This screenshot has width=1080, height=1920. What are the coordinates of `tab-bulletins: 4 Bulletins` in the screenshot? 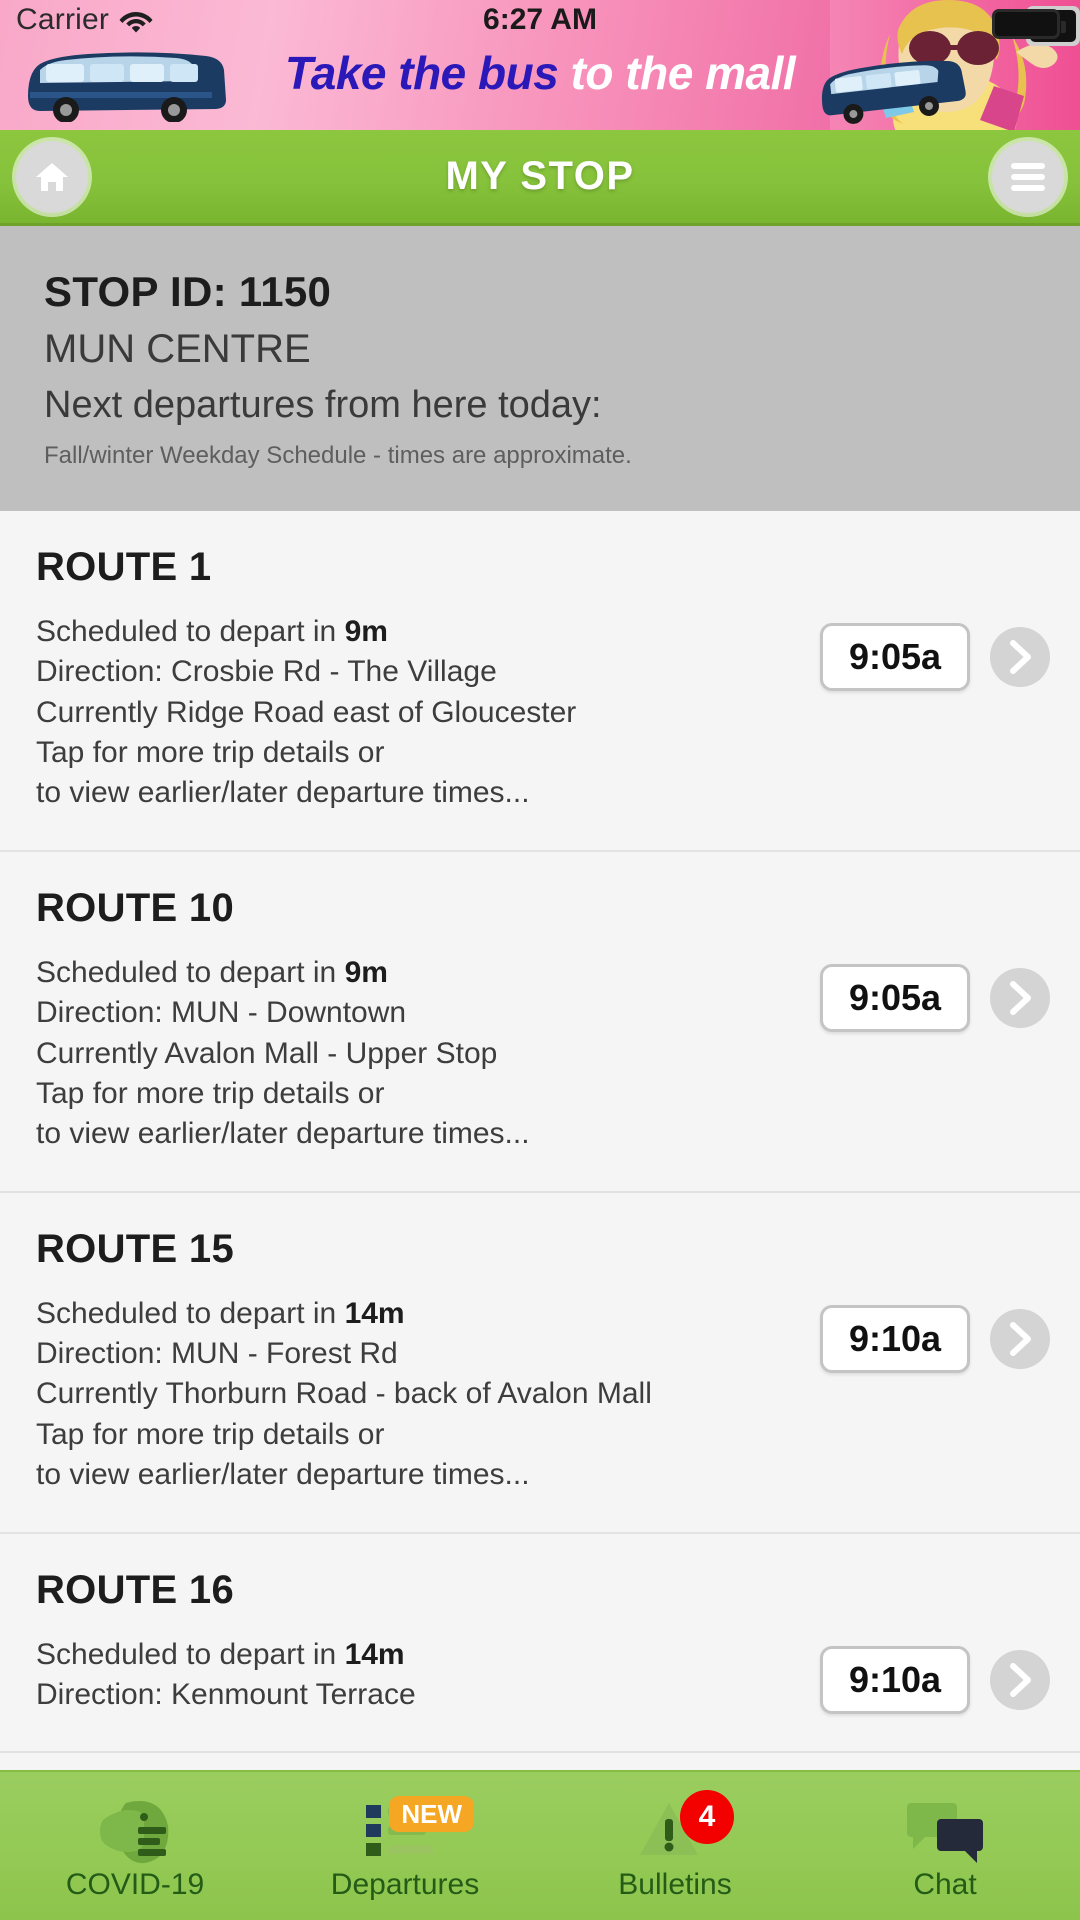 It's located at (675, 1846).